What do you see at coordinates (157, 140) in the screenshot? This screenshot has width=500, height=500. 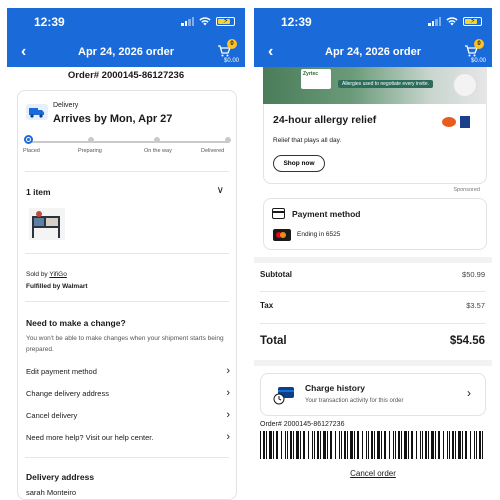 I see `step-dot-on-the-way` at bounding box center [157, 140].